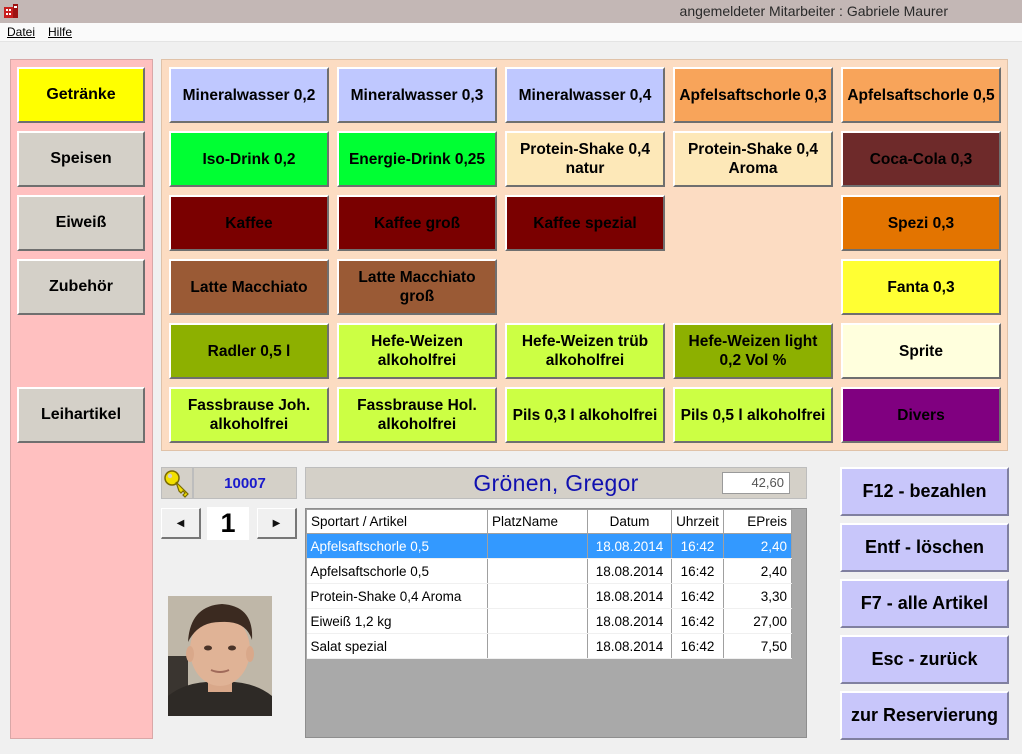  I want to click on prev-page-button: ◀, so click(181, 523).